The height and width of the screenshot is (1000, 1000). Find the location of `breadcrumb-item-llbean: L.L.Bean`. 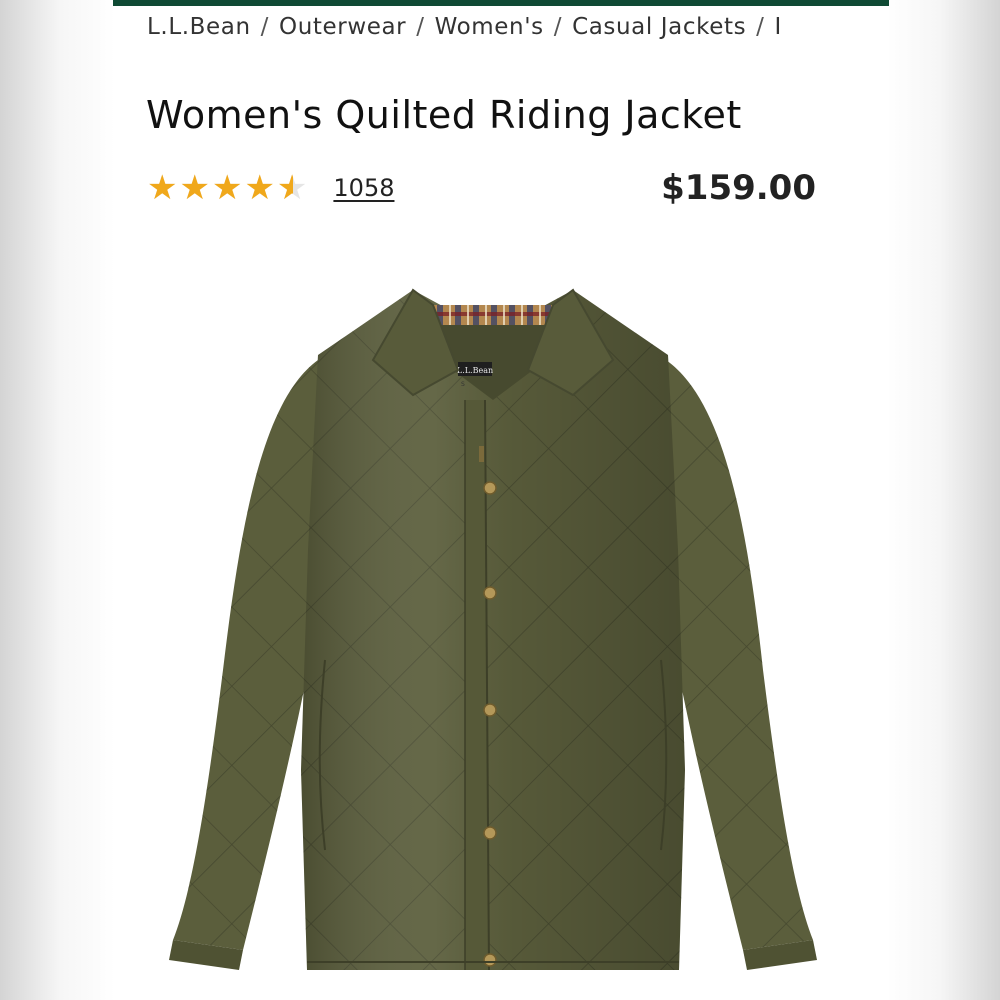

breadcrumb-item-llbean: L.L.Bean is located at coordinates (199, 27).